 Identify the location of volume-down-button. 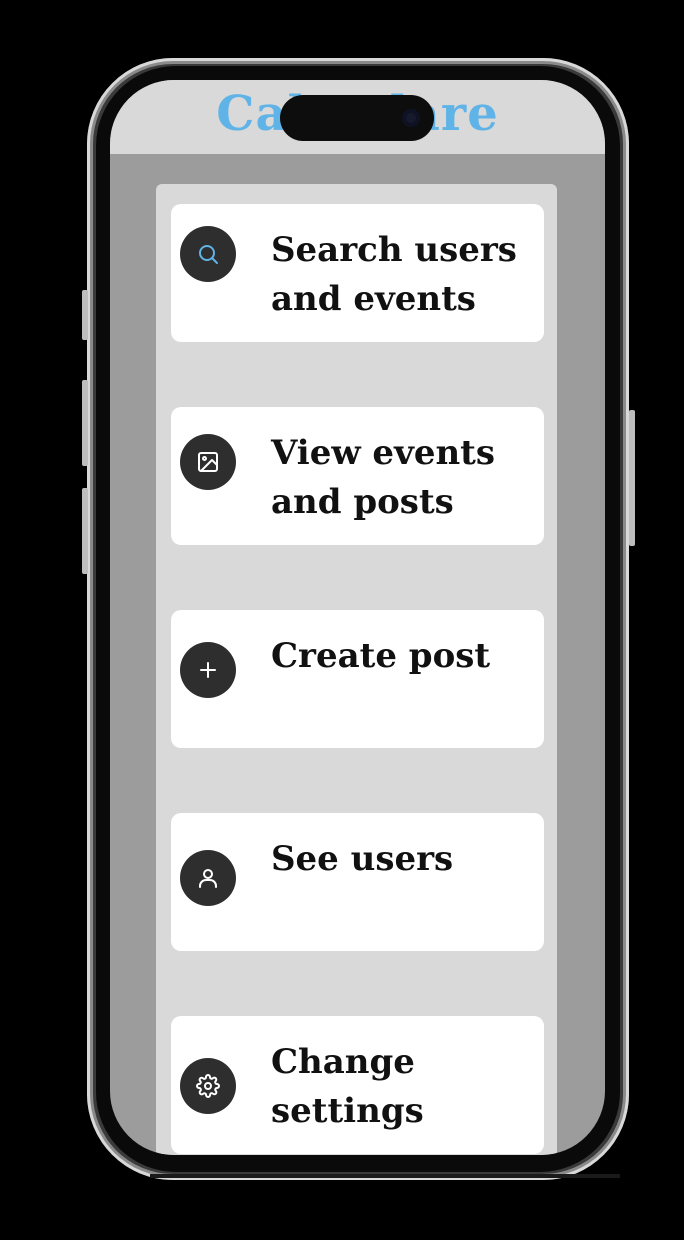
(85, 531).